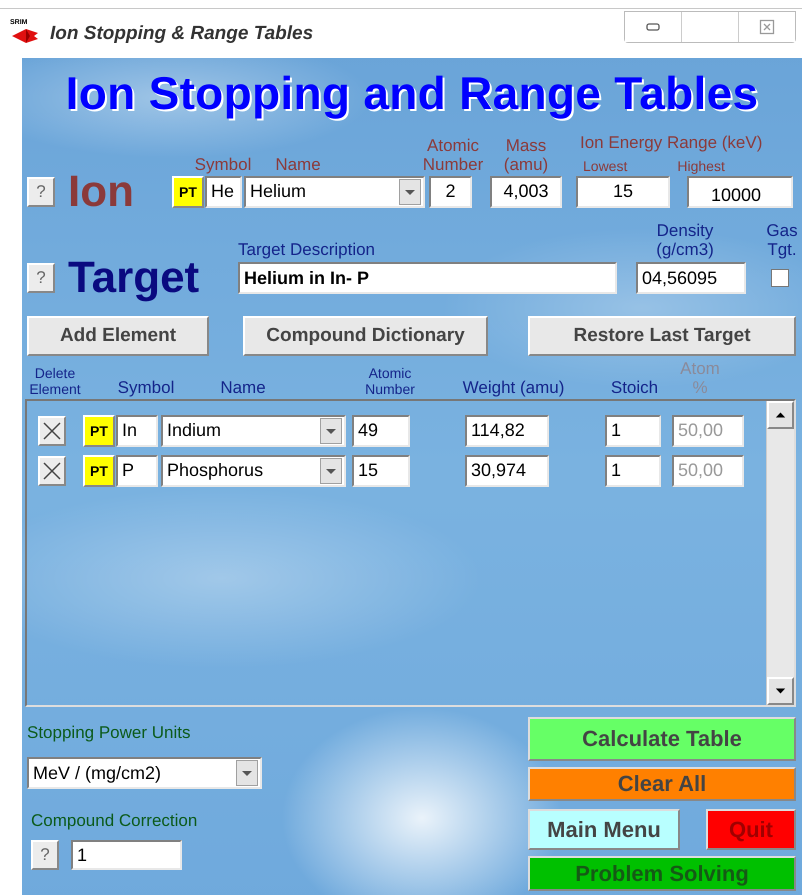 This screenshot has width=802, height=895. I want to click on gas-target-checkbox, so click(780, 278).